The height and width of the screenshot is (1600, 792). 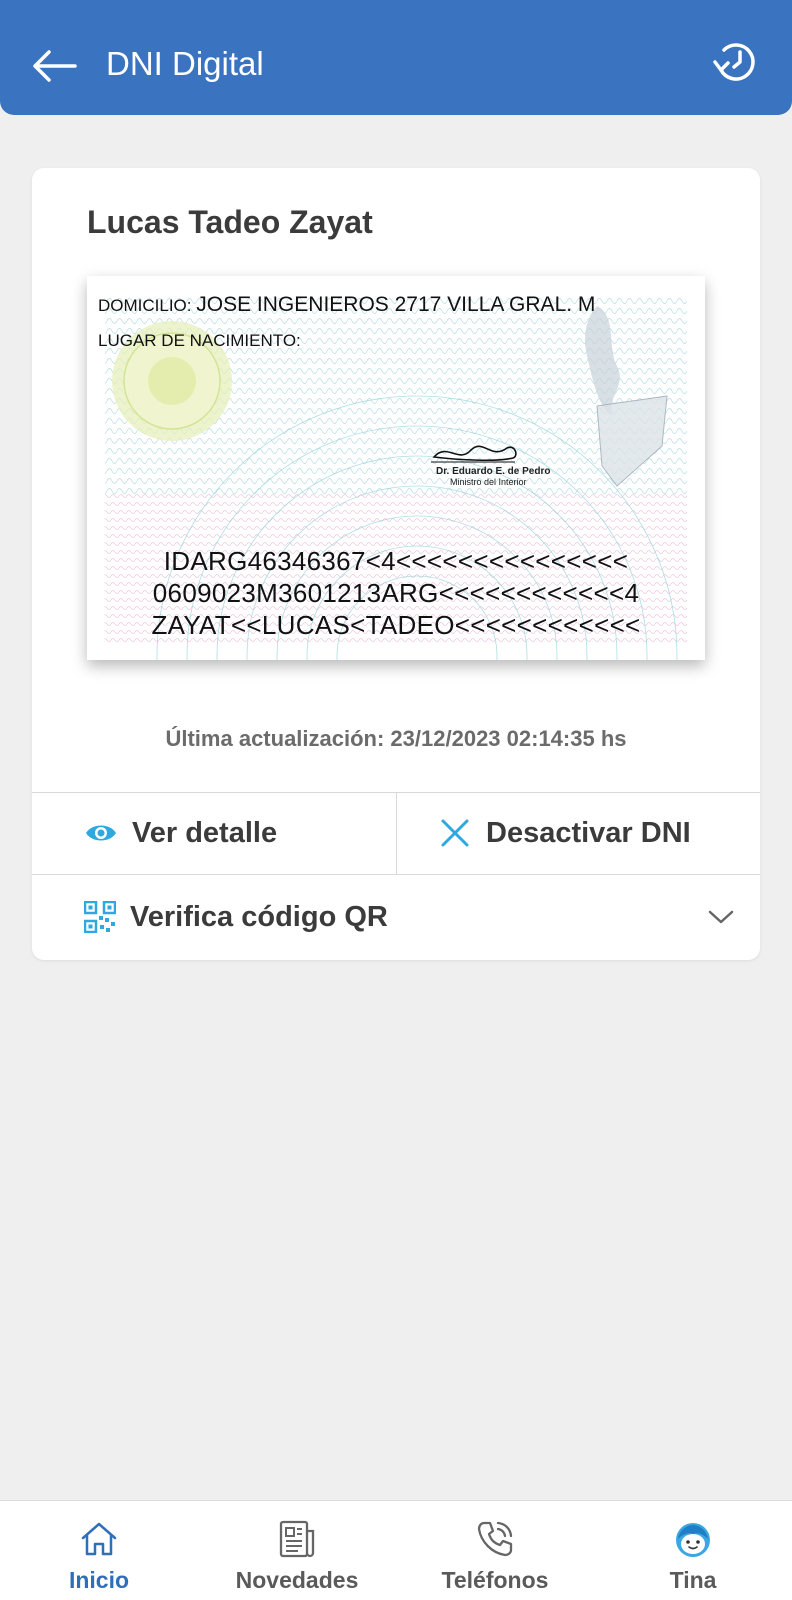 I want to click on bottom-navigation: Inicio Novedades Teléfonos Tina, so click(x=396, y=1550).